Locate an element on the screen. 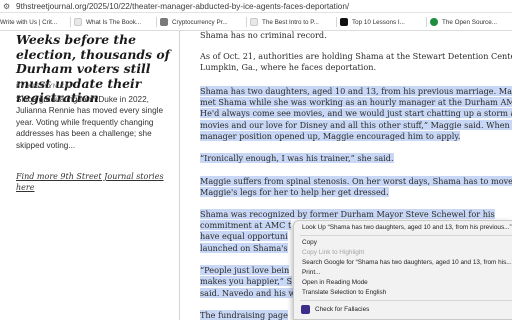 This screenshot has width=512, height=320. selected-text: “People just love bein is located at coordinates (245, 270).